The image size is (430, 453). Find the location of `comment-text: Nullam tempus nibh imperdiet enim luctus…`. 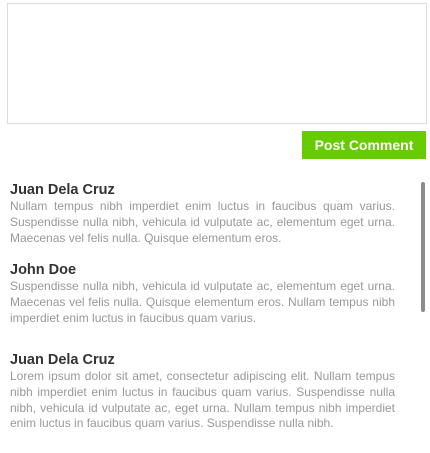

comment-text: Nullam tempus nibh imperdiet enim luctus… is located at coordinates (202, 222).